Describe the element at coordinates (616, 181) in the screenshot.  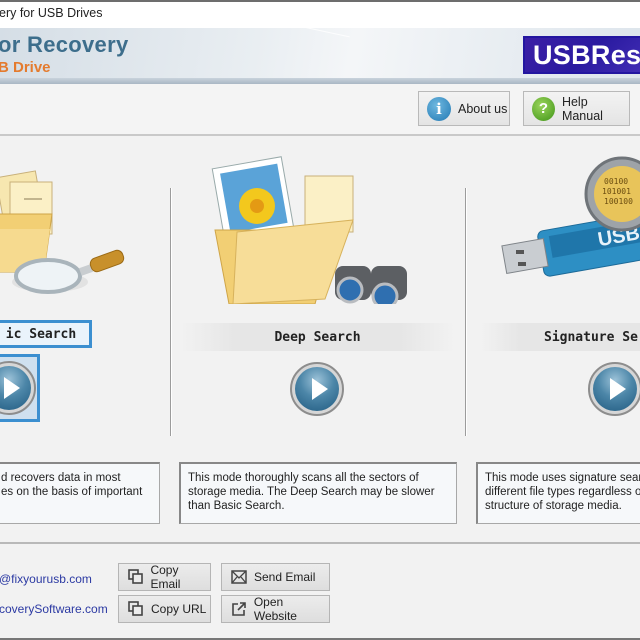
I see `svg-text: 00100` at that location.